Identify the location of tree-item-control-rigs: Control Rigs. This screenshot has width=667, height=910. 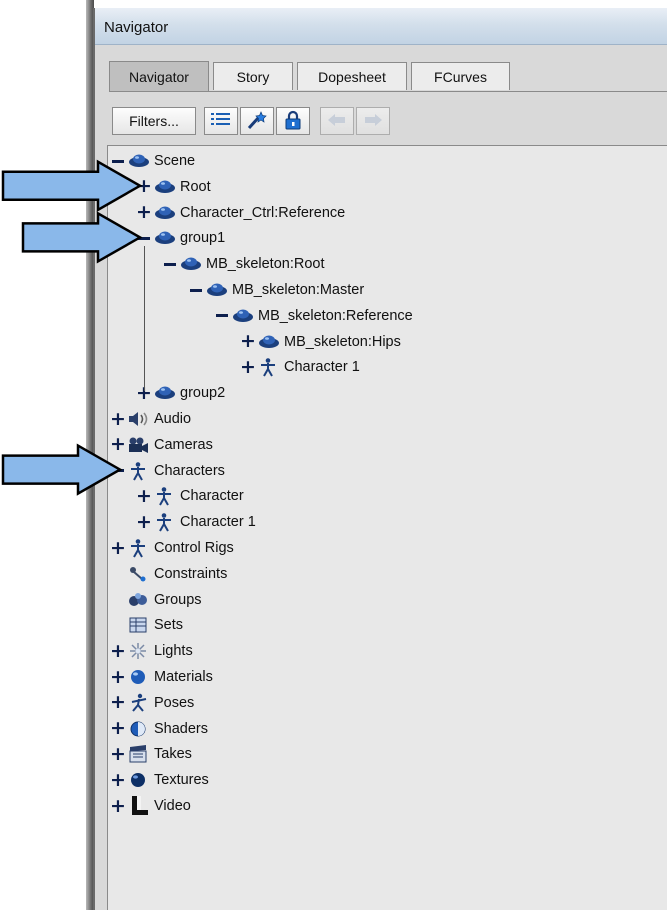
(172, 548).